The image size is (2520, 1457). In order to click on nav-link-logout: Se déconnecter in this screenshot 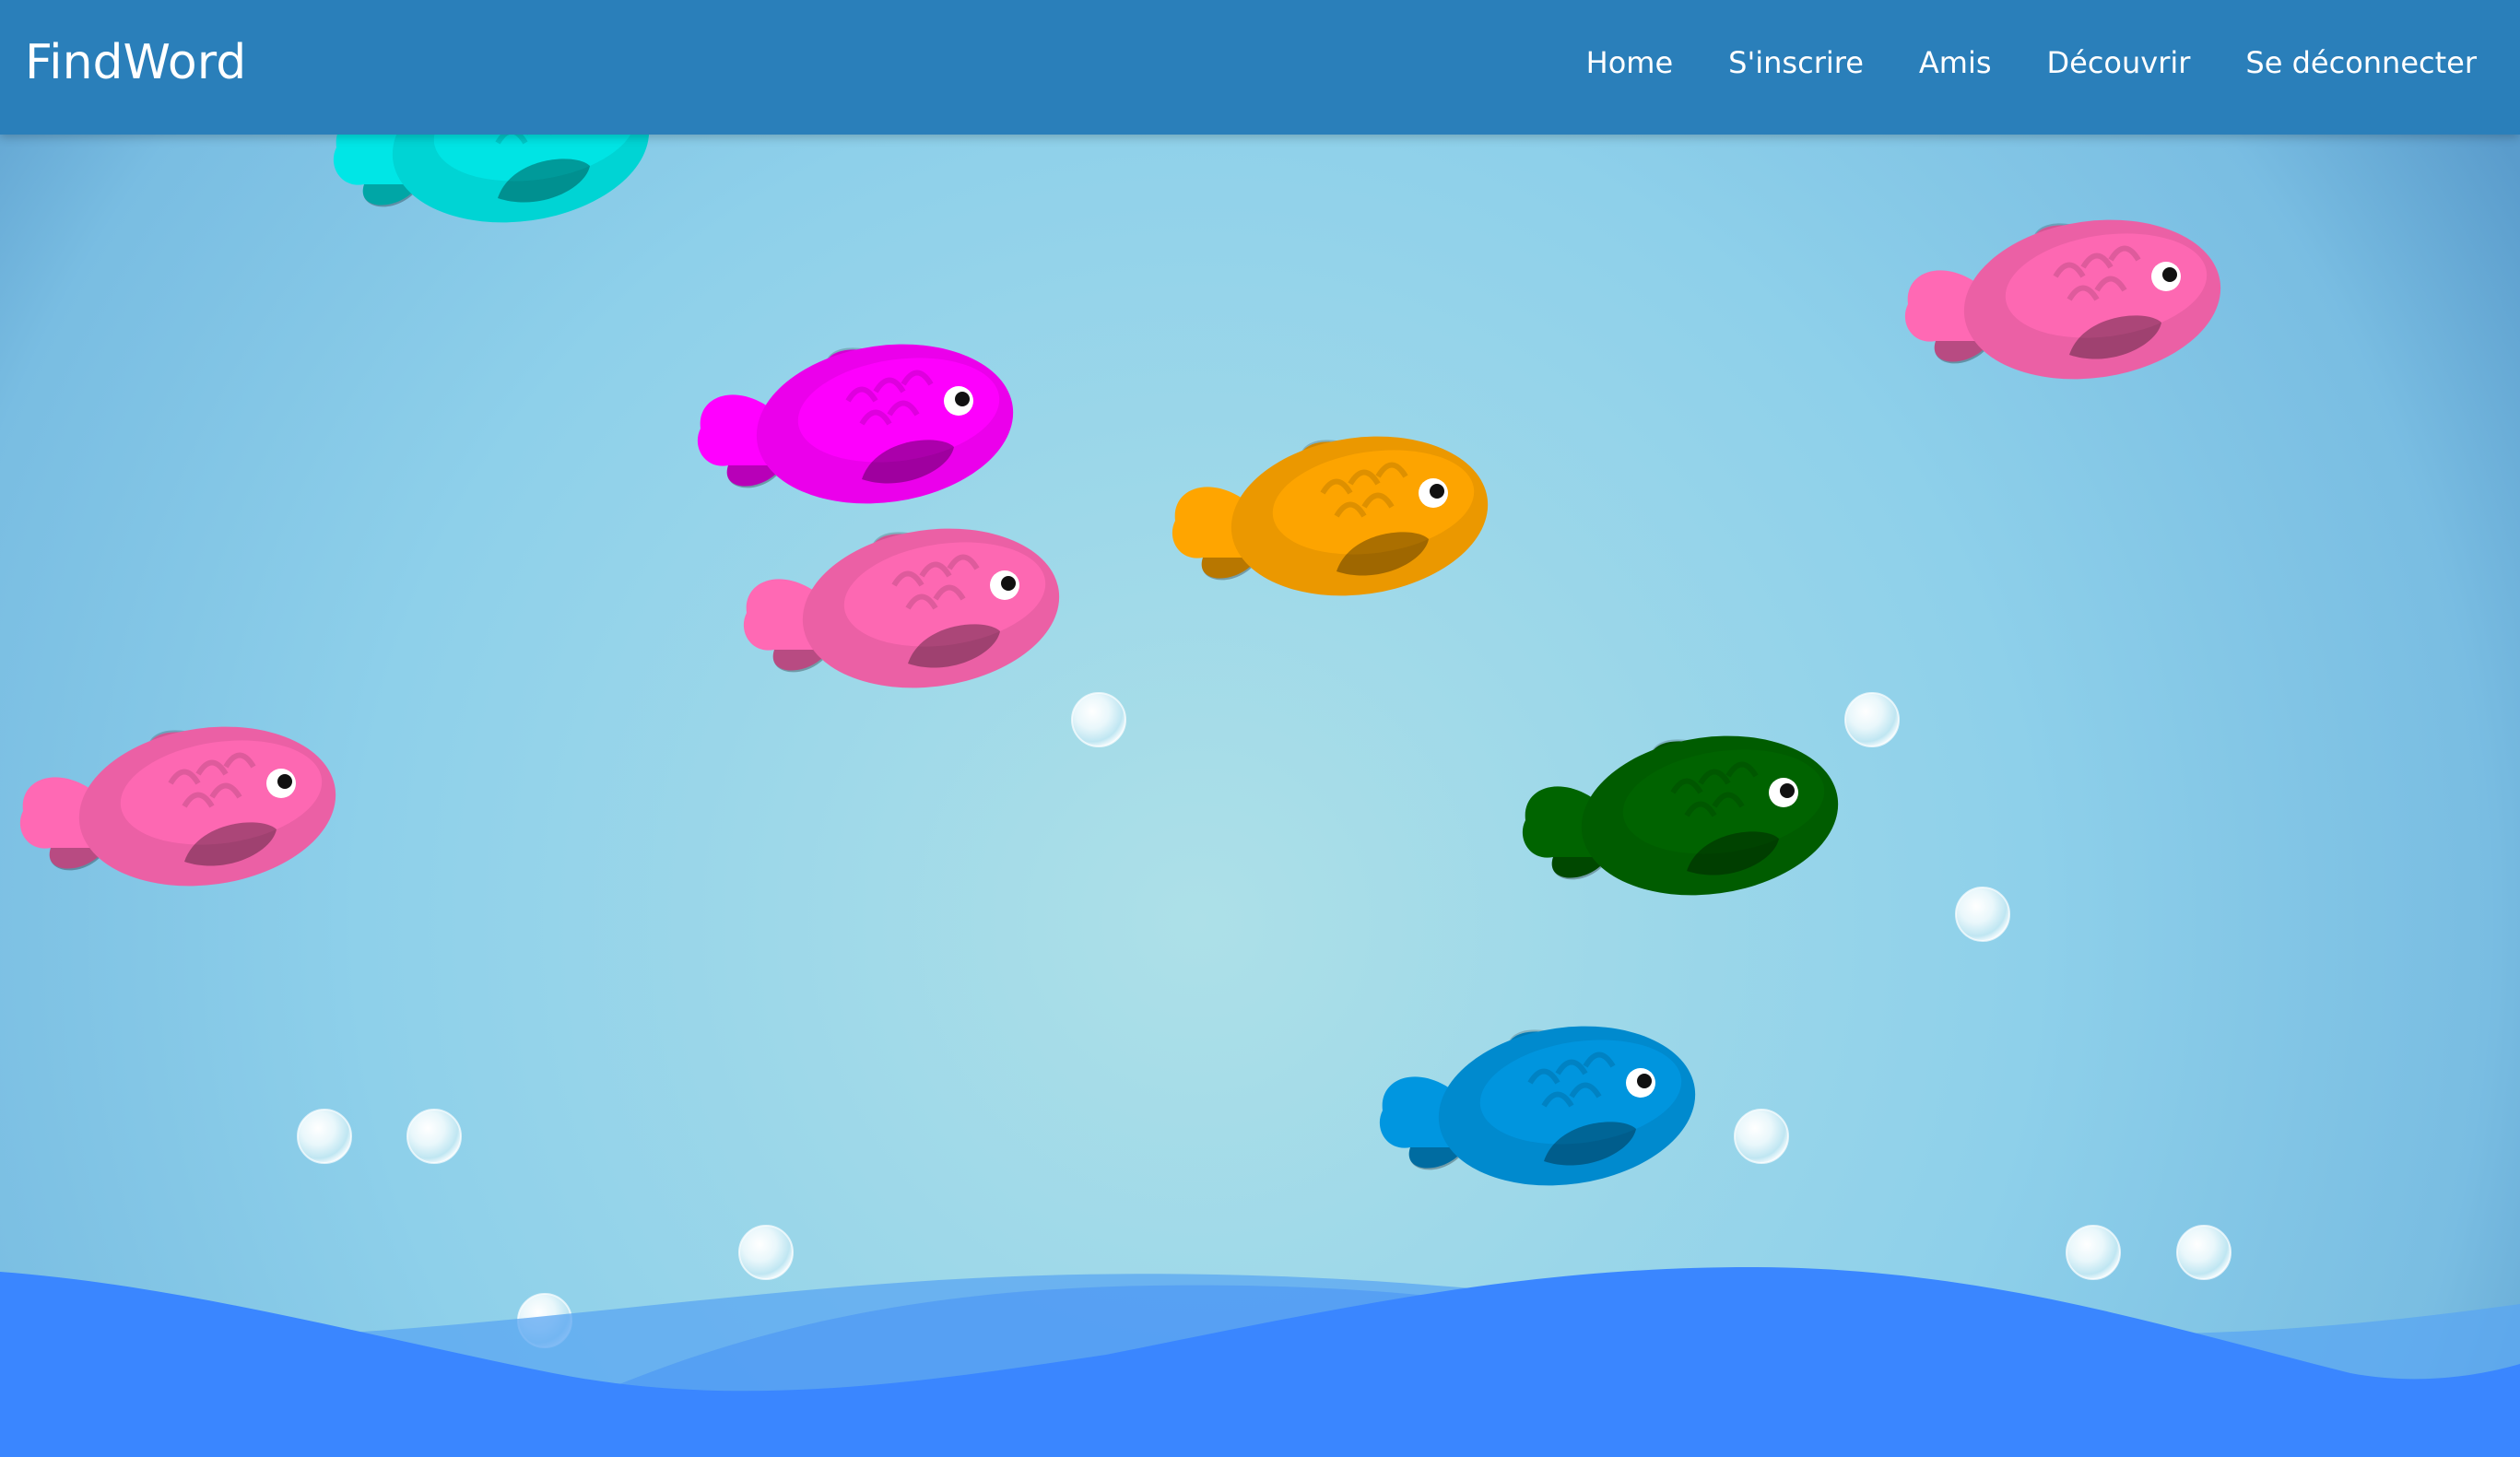, I will do `click(2361, 63)`.